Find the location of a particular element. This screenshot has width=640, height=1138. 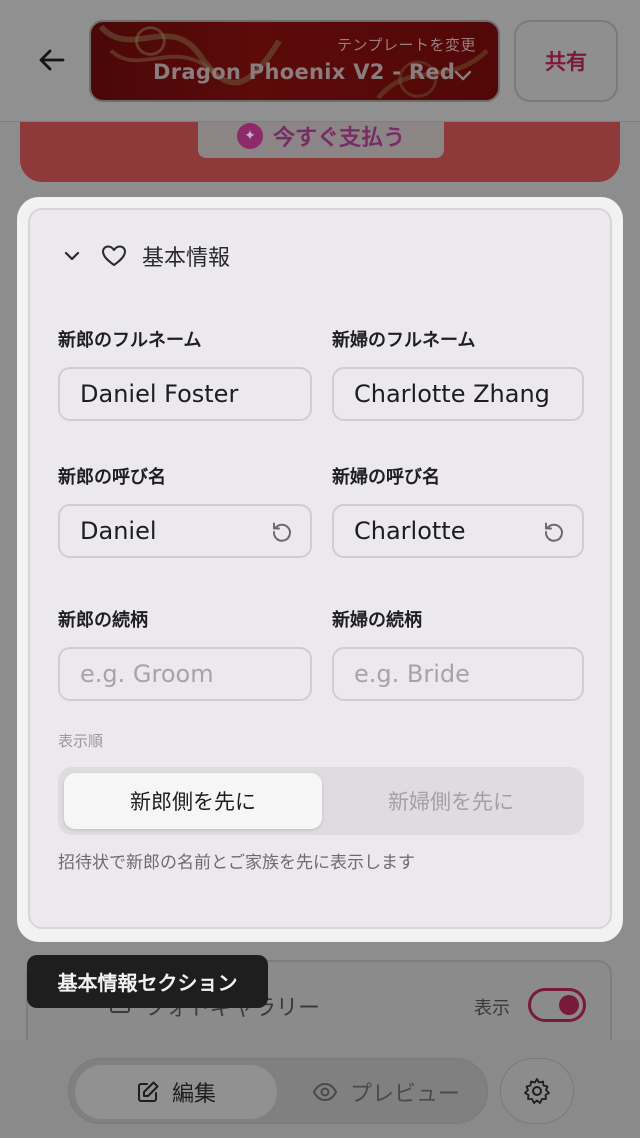

eye-icon is located at coordinates (325, 1092).